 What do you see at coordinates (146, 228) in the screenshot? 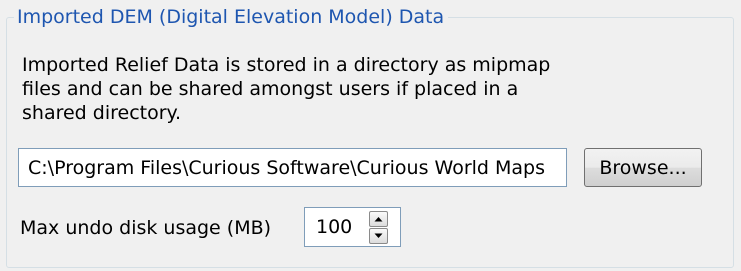
I see `max-undo-label: Max undo disk usage (MB)` at bounding box center [146, 228].